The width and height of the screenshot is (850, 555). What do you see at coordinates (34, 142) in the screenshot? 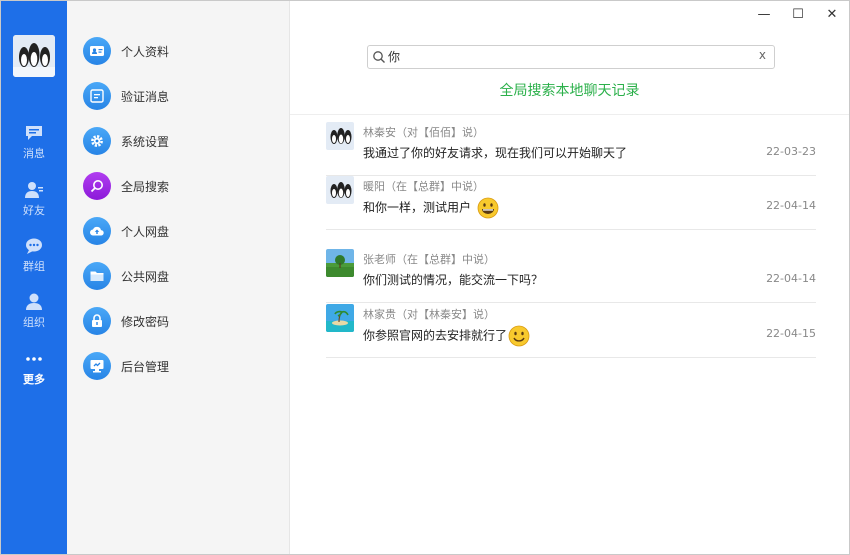
I see `rail-item-messages: 消息` at bounding box center [34, 142].